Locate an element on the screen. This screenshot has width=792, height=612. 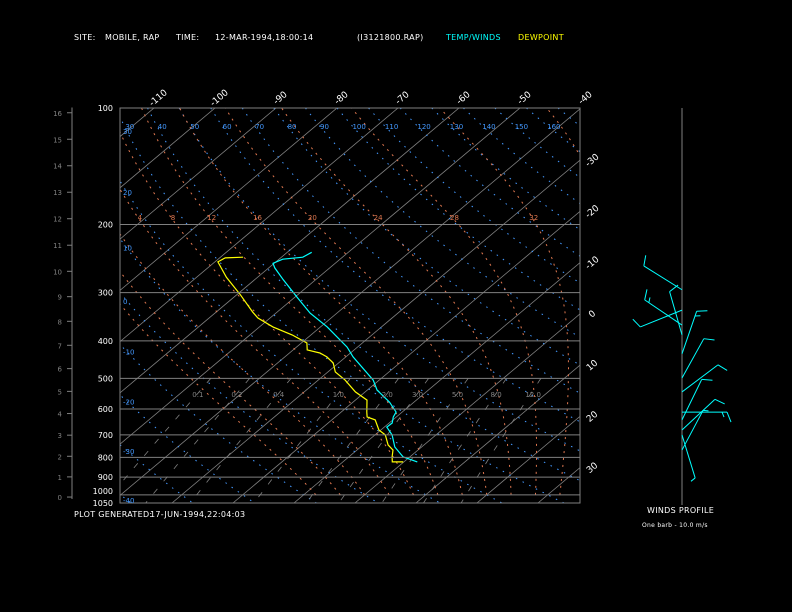
pressure-label: 1000 is located at coordinates (103, 491).